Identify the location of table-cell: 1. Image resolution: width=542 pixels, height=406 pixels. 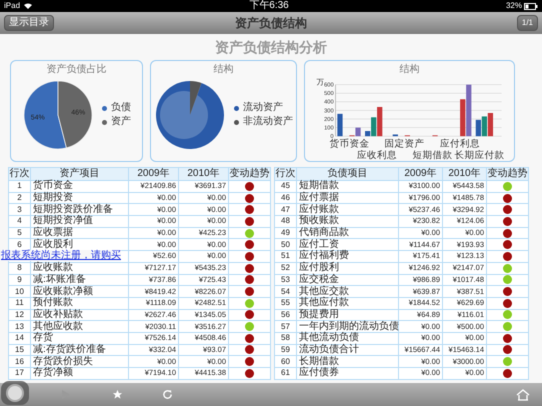
(20, 187).